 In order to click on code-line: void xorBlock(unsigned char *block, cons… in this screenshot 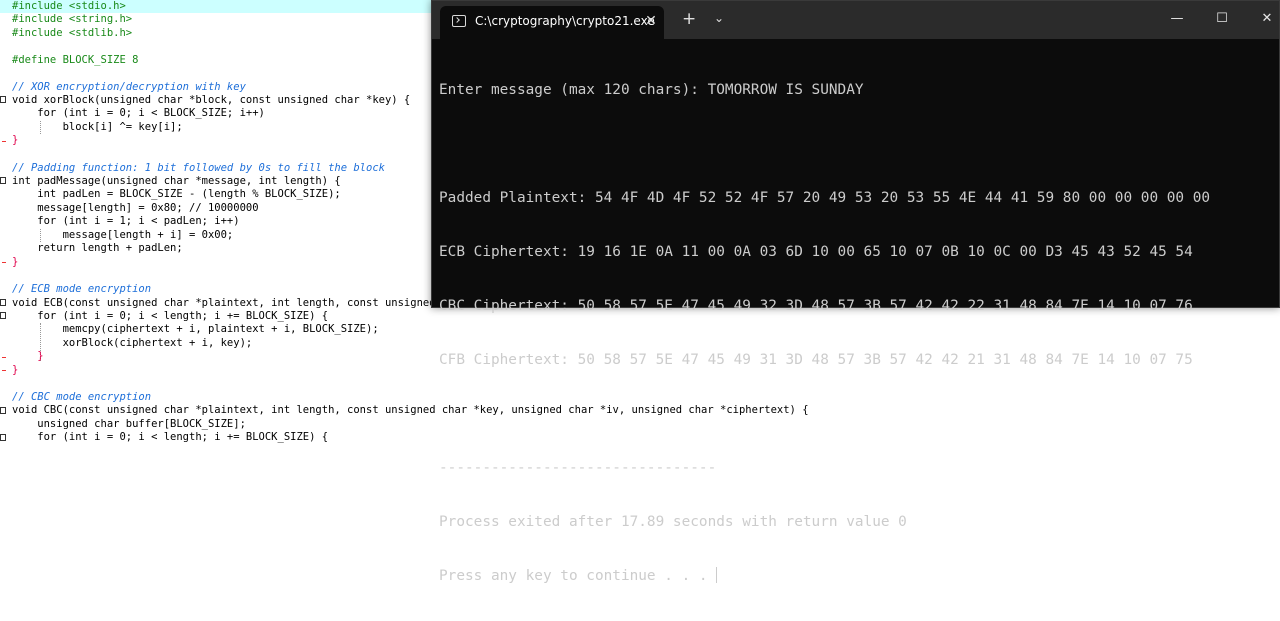, I will do `click(211, 100)`.